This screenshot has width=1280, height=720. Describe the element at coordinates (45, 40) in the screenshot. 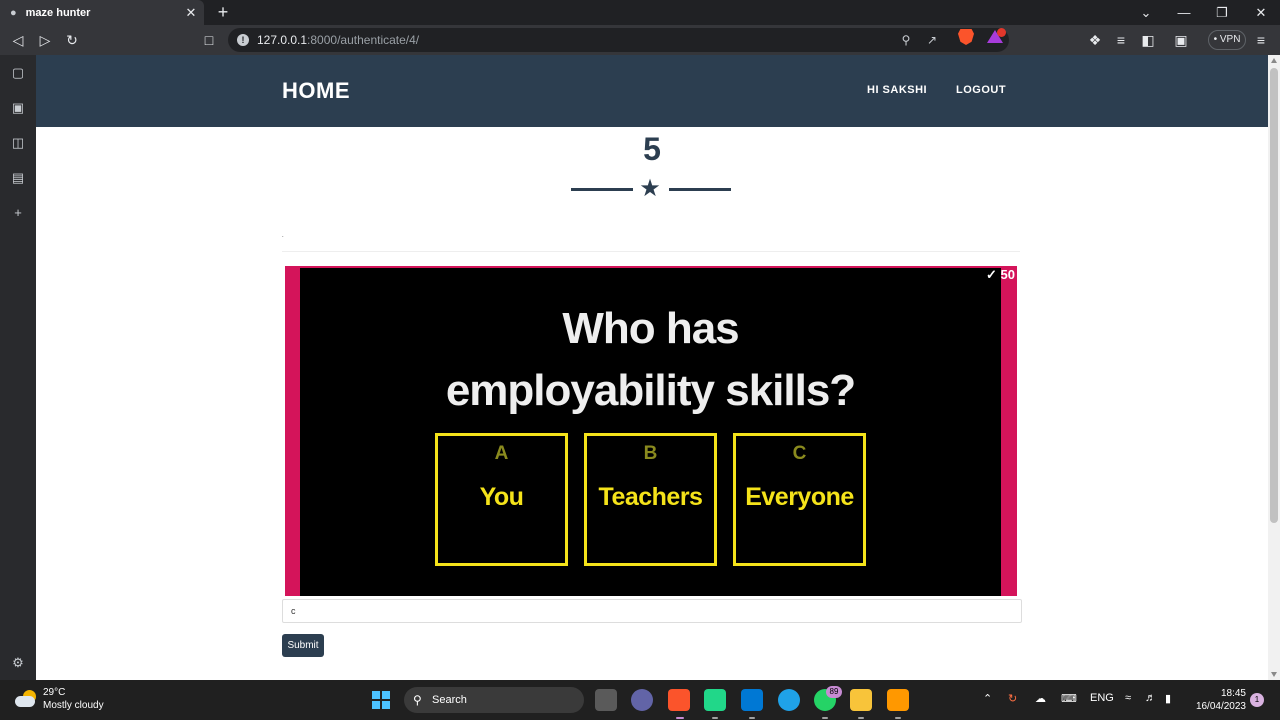

I see `forward-icon: ▷` at that location.